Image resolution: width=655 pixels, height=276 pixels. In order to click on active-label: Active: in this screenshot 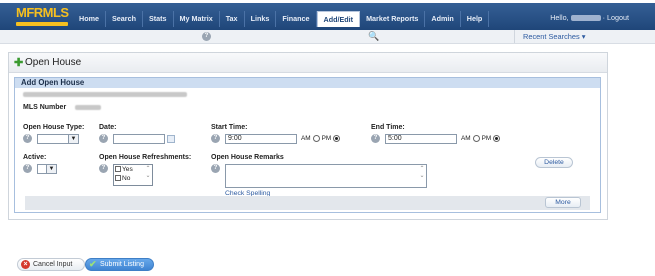, I will do `click(35, 157)`.